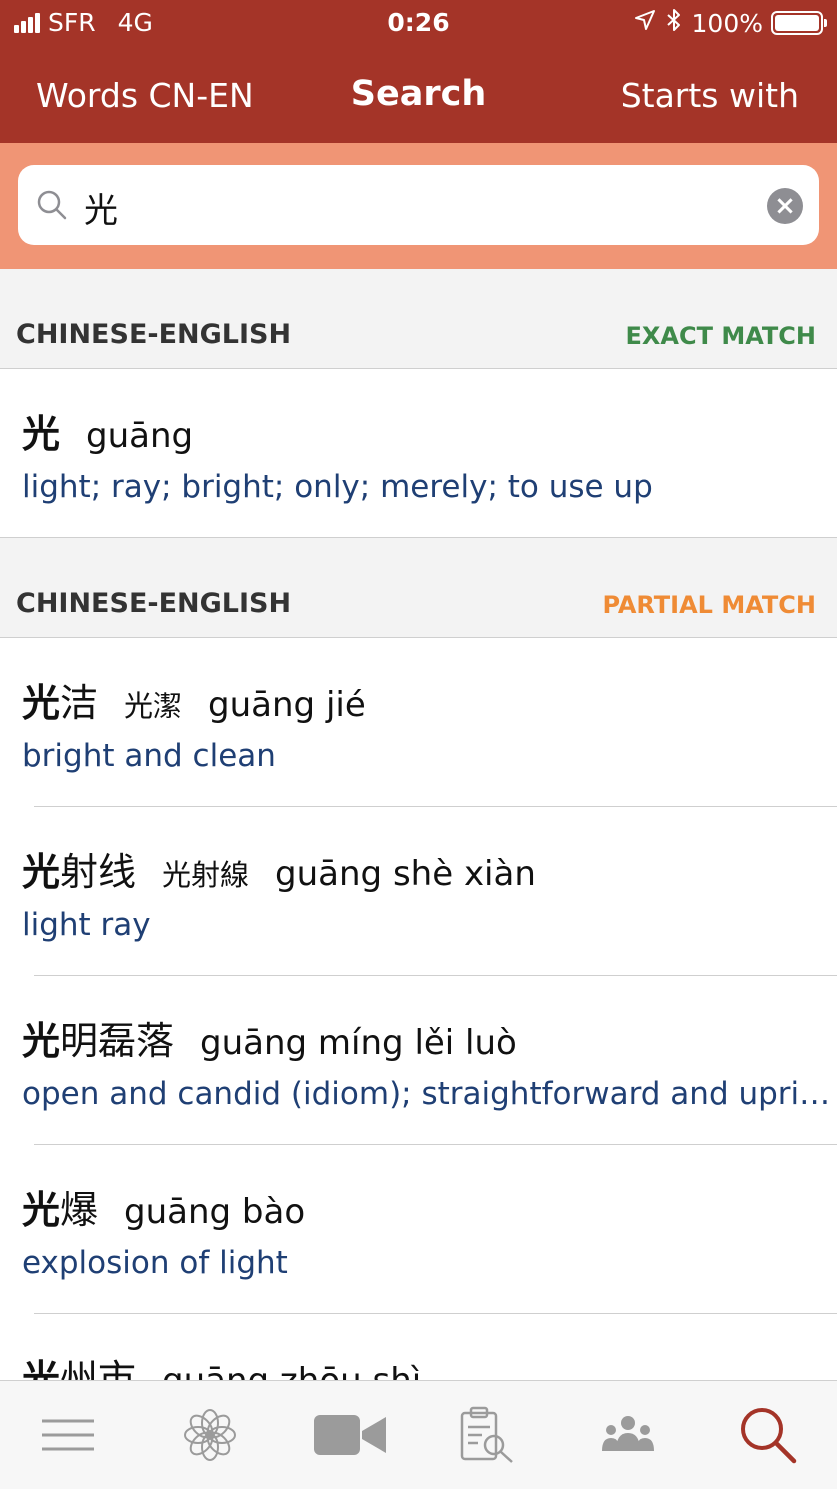 This screenshot has width=837, height=1489. I want to click on community-icon, so click(628, 1435).